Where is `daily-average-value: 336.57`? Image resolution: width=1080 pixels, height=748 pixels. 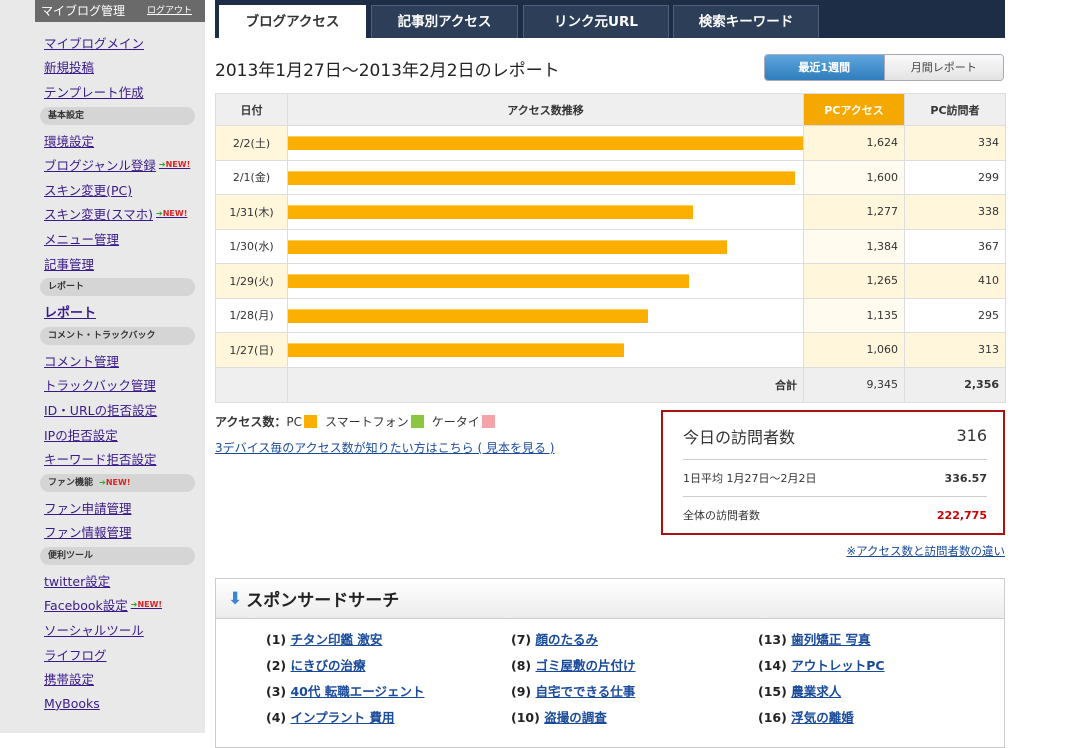
daily-average-value: 336.57 is located at coordinates (965, 478).